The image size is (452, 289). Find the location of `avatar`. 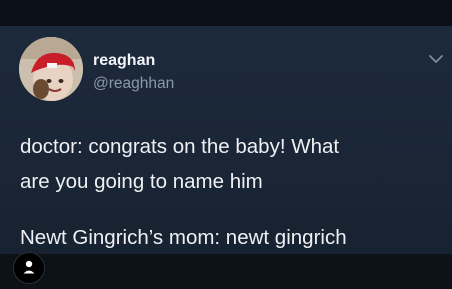

avatar is located at coordinates (51, 69).